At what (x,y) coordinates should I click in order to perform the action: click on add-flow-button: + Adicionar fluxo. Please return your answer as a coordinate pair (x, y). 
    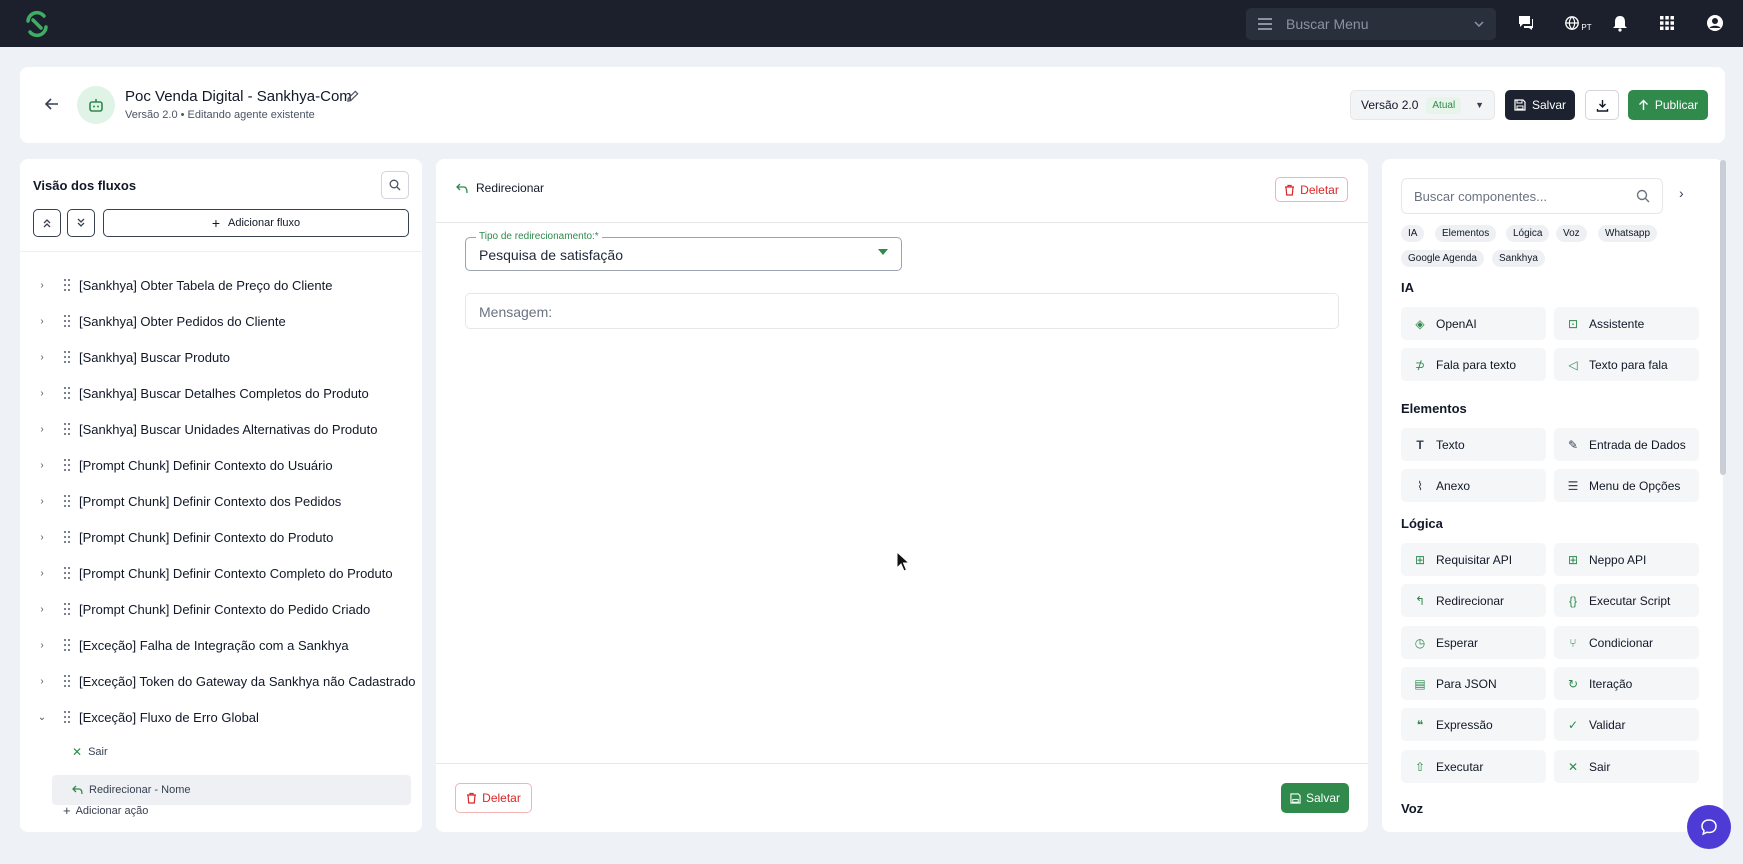
    Looking at the image, I should click on (256, 223).